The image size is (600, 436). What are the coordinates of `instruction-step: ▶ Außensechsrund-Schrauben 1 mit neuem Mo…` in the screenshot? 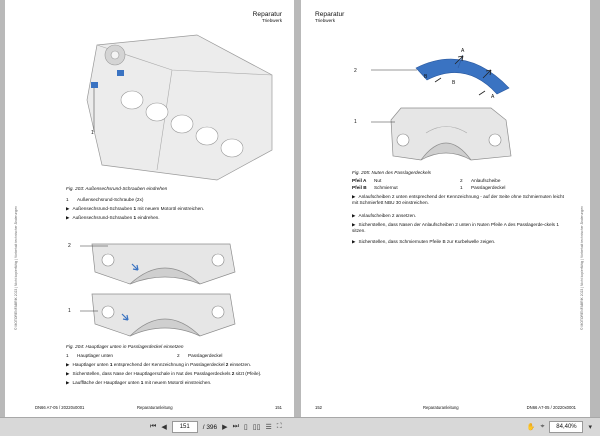 It's located at (135, 208).